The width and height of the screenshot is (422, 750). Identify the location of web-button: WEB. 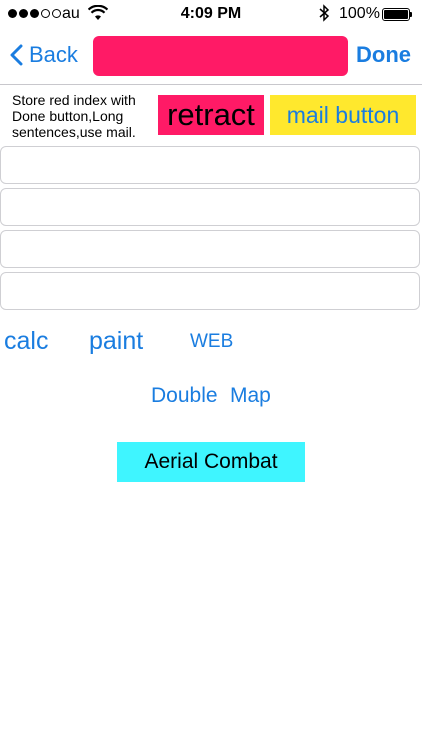
(211, 342).